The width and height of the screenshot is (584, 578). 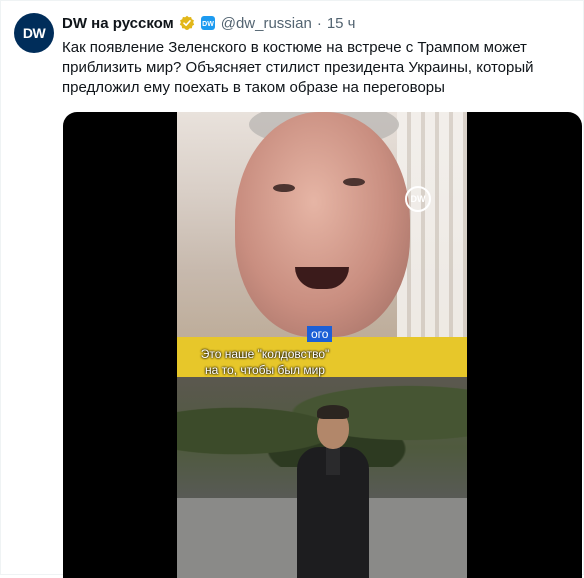 What do you see at coordinates (341, 23) in the screenshot?
I see `tweet-time: 15 ч` at bounding box center [341, 23].